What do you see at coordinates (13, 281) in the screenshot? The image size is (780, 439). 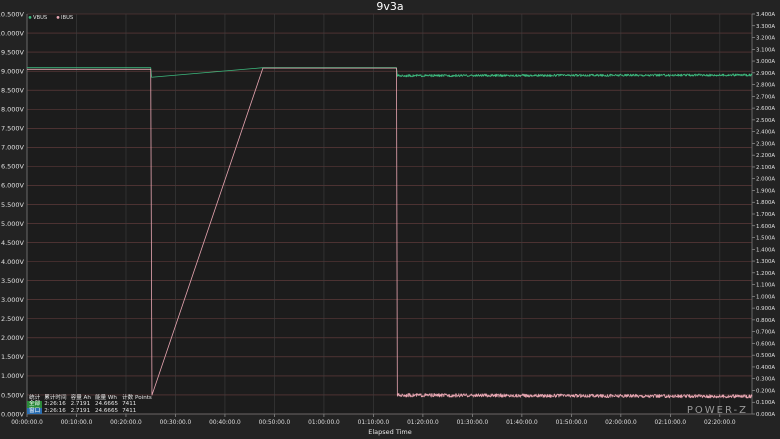 I see `y-left-tick-label: 3.500V` at bounding box center [13, 281].